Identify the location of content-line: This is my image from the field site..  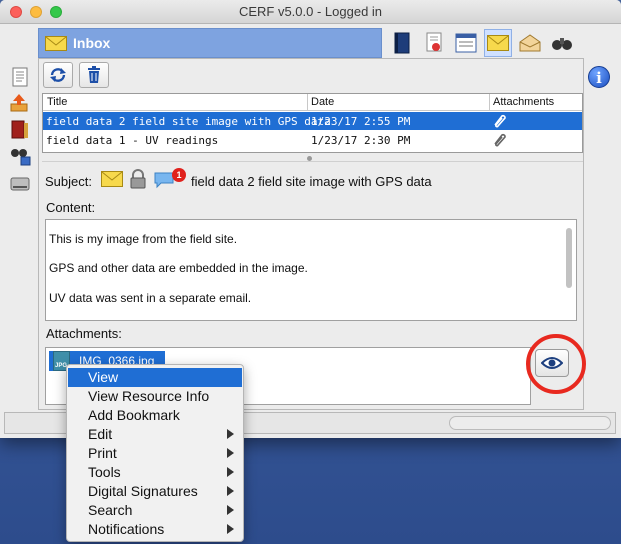
(143, 239).